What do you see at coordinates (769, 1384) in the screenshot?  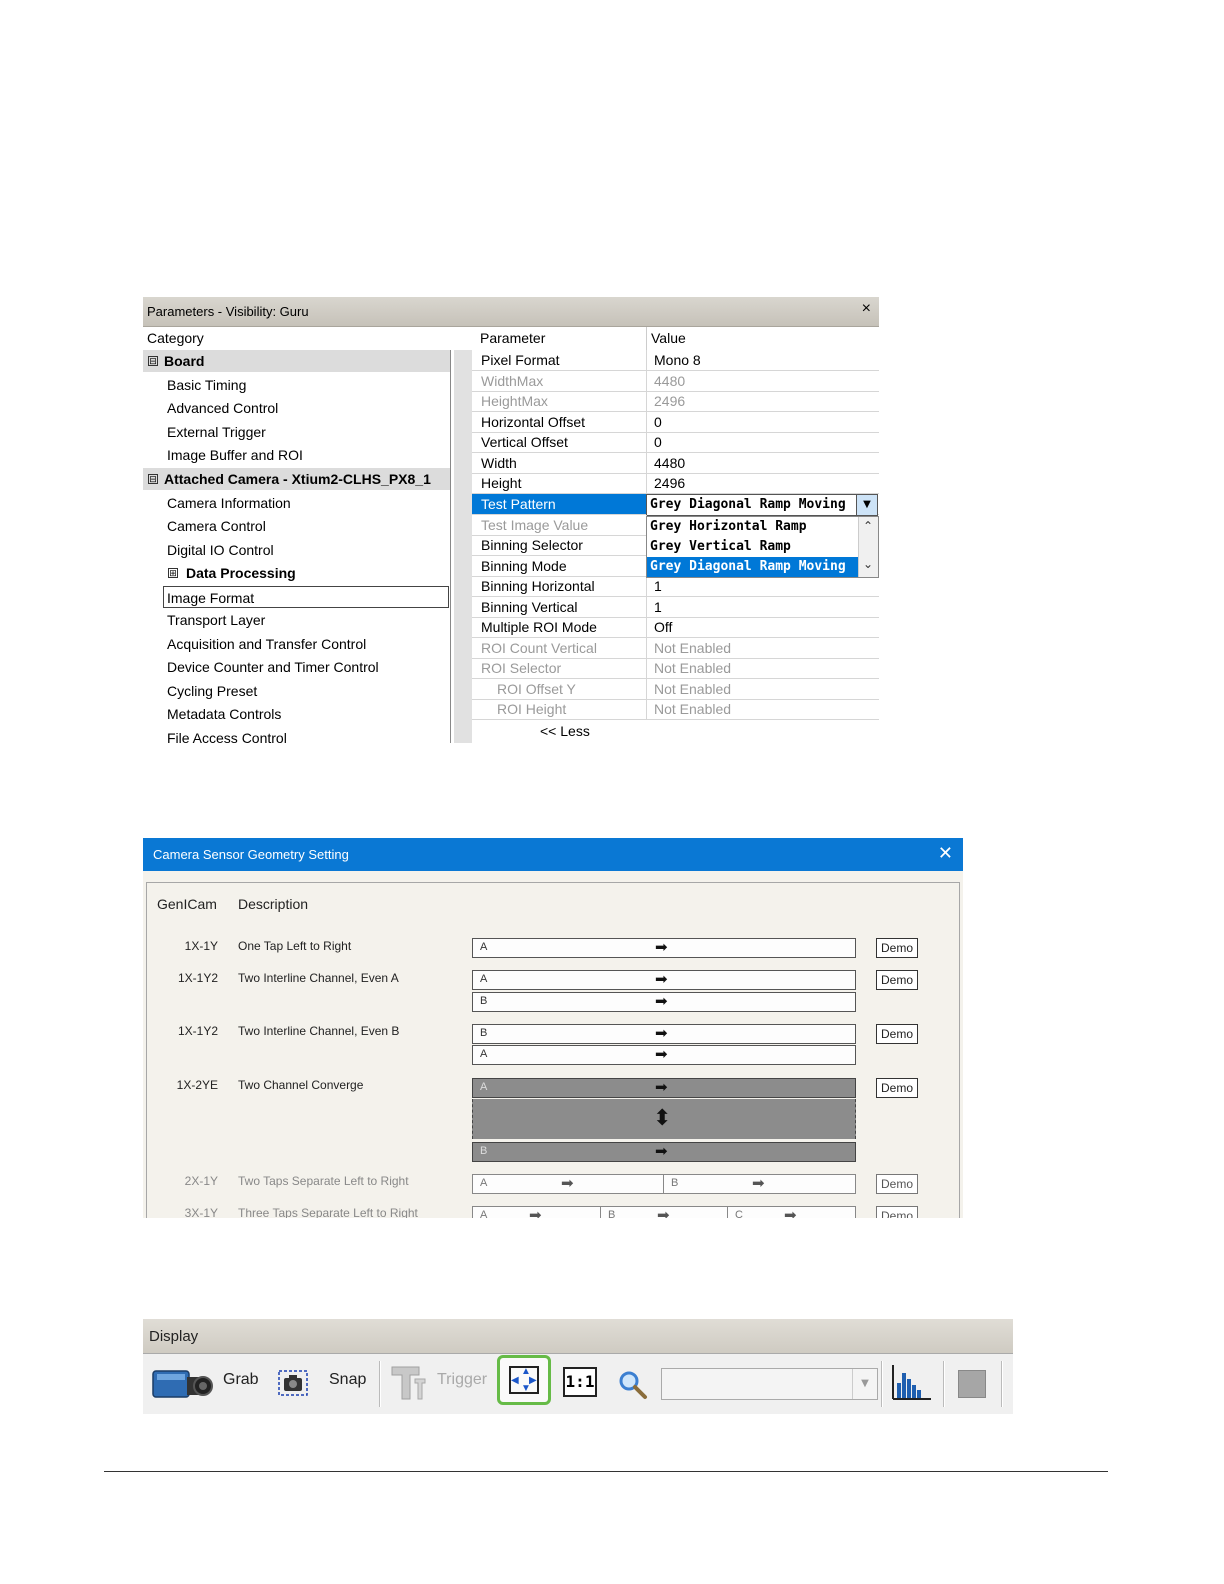 I see `zoom-combo: ▼` at bounding box center [769, 1384].